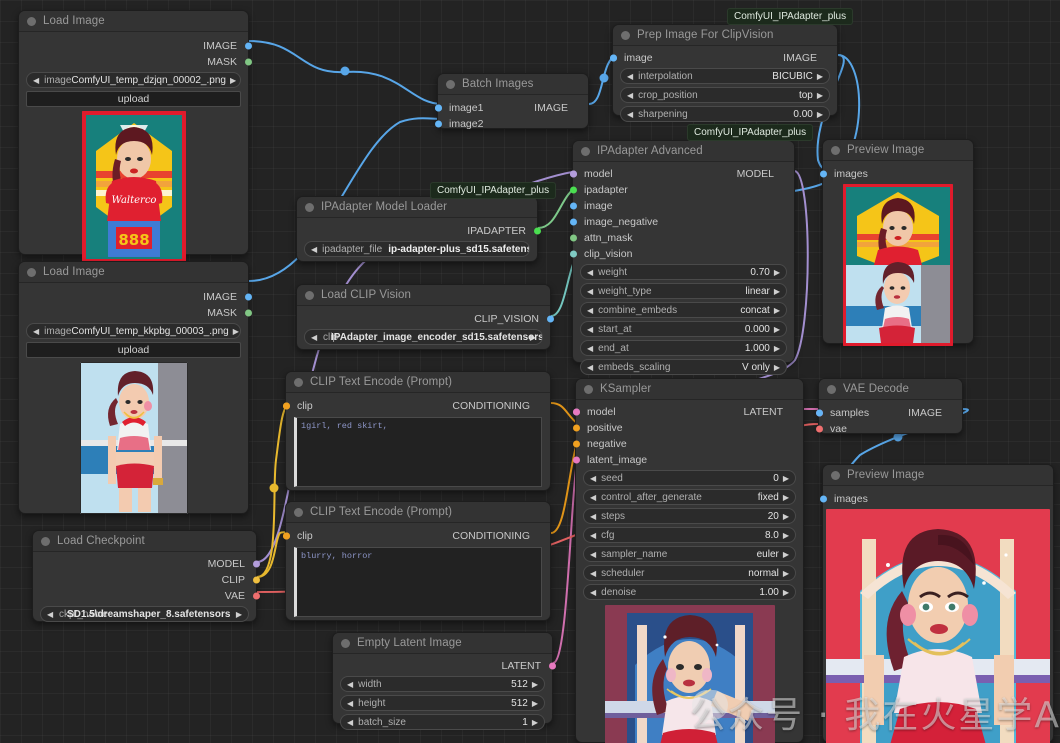  I want to click on widget-weight: ◀ weight 0.70 ▶, so click(683, 272).